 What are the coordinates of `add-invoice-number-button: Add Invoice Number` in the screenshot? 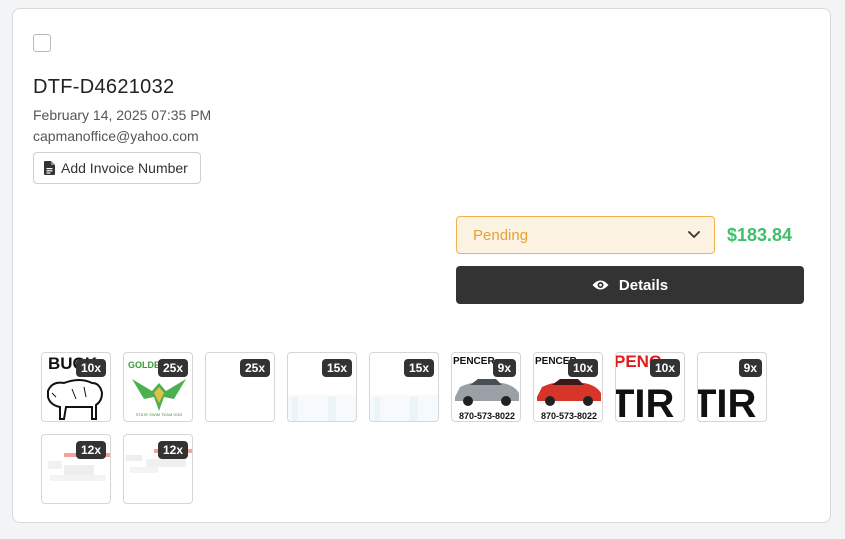 It's located at (117, 168).